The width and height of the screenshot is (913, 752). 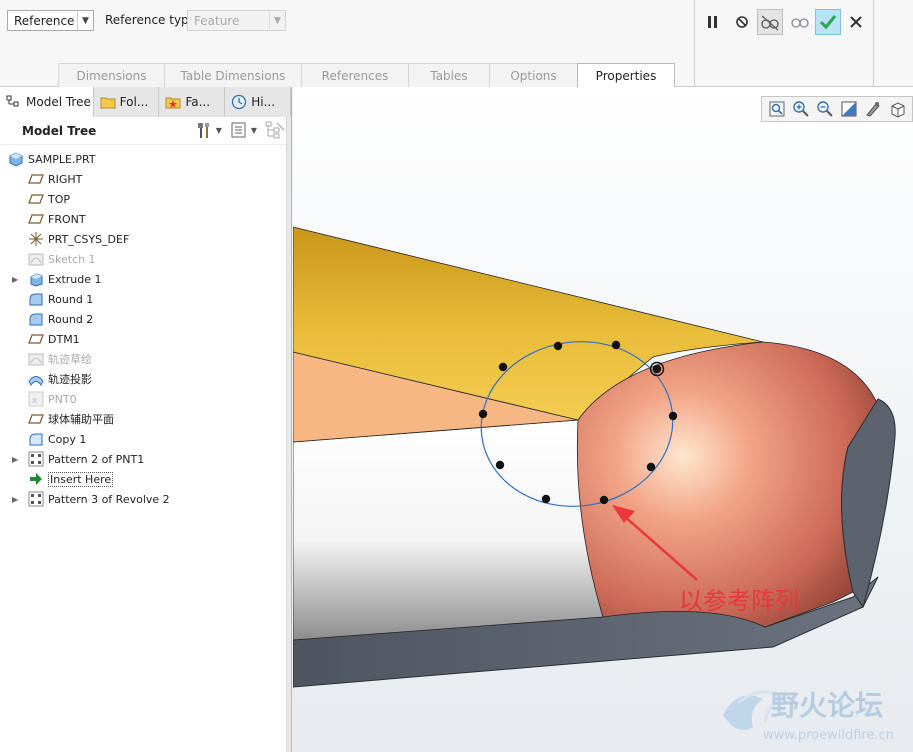 What do you see at coordinates (145, 219) in the screenshot?
I see `tree-item: FRONT` at bounding box center [145, 219].